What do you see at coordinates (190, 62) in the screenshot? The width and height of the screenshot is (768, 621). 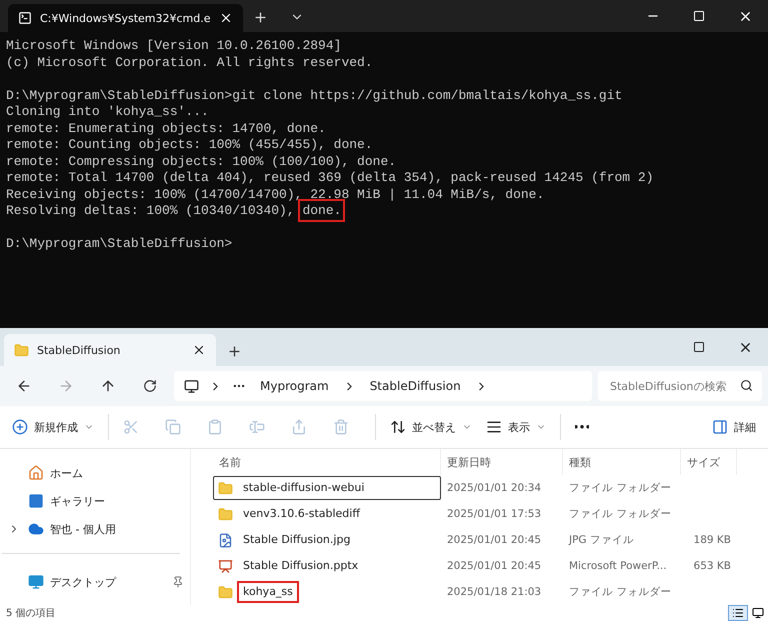 I see `terminal-line: (c) Microsoft Corporation. All rights reserved.` at bounding box center [190, 62].